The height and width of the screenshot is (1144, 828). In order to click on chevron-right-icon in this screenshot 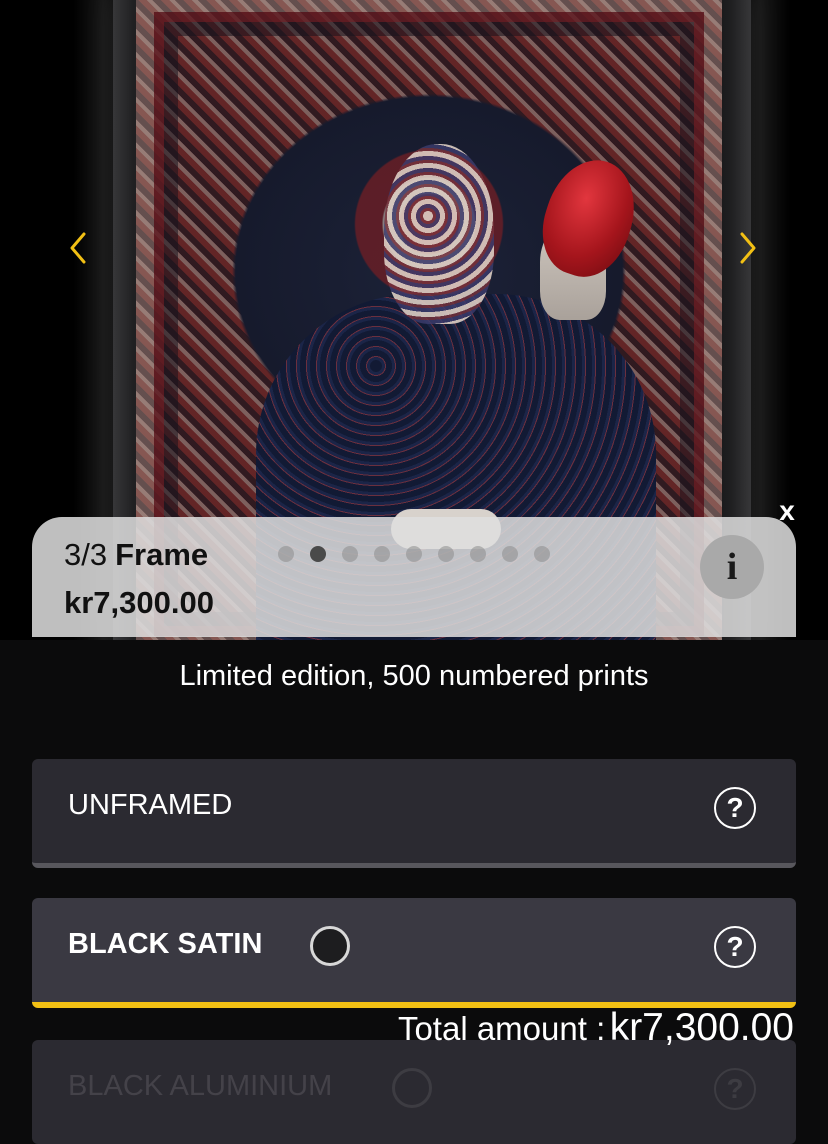, I will do `click(748, 248)`.